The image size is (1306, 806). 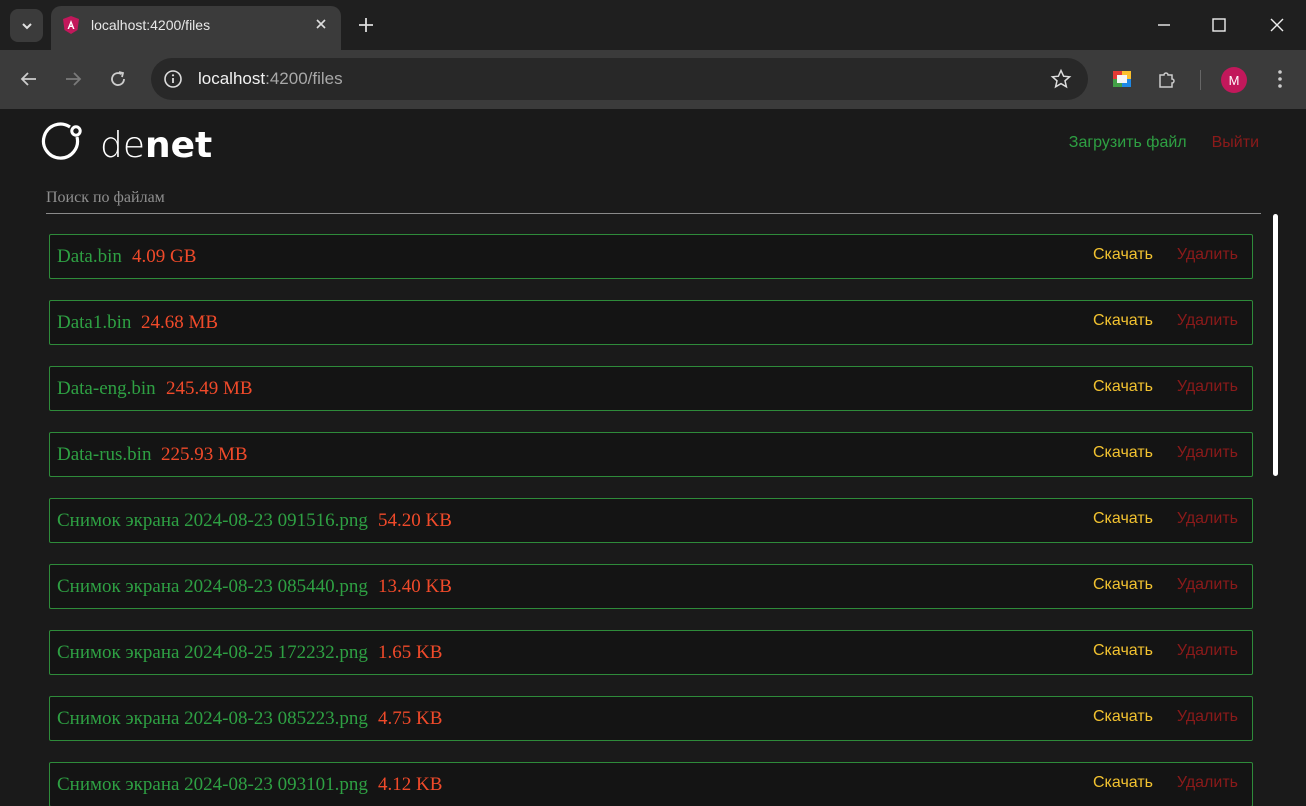 I want to click on file-size: 1.65 KB, so click(x=410, y=652).